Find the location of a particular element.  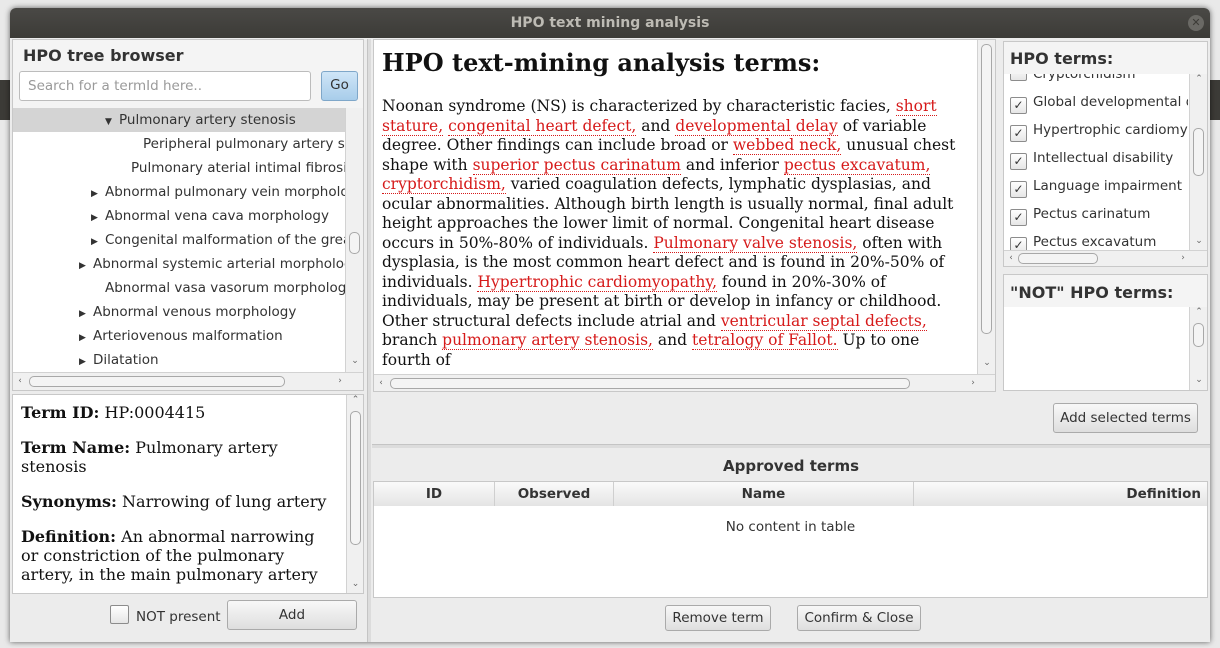

hpo-term-item: ✓ Global developmental d is located at coordinates (1099, 102).